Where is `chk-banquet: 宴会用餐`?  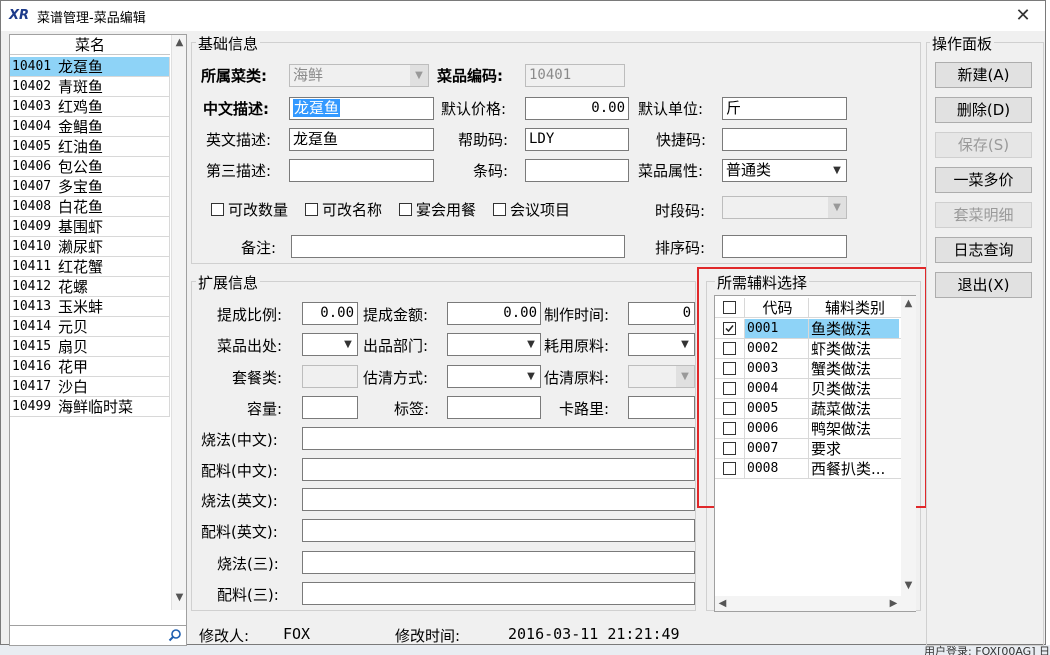 chk-banquet: 宴会用餐 is located at coordinates (437, 209).